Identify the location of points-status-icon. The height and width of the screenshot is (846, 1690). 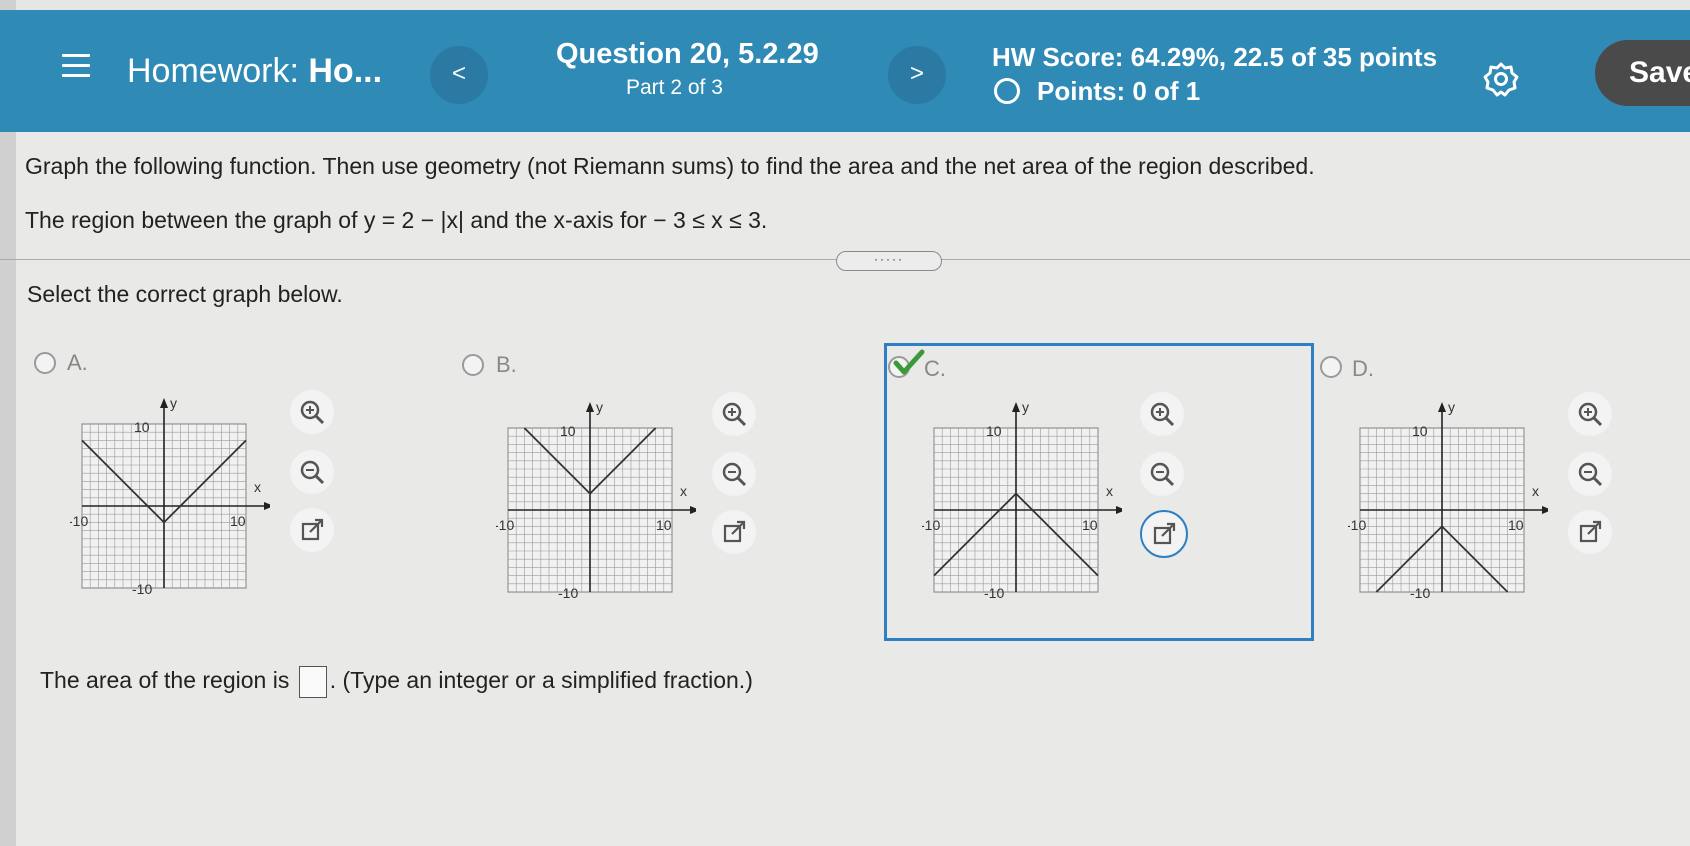
(1007, 91).